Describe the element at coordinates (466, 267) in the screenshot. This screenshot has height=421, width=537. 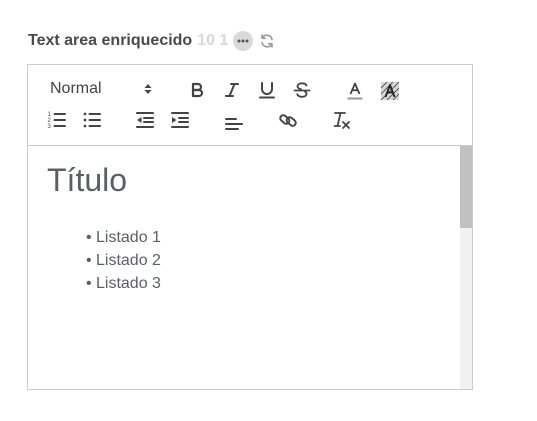
I see `vertical-scrollbar` at that location.